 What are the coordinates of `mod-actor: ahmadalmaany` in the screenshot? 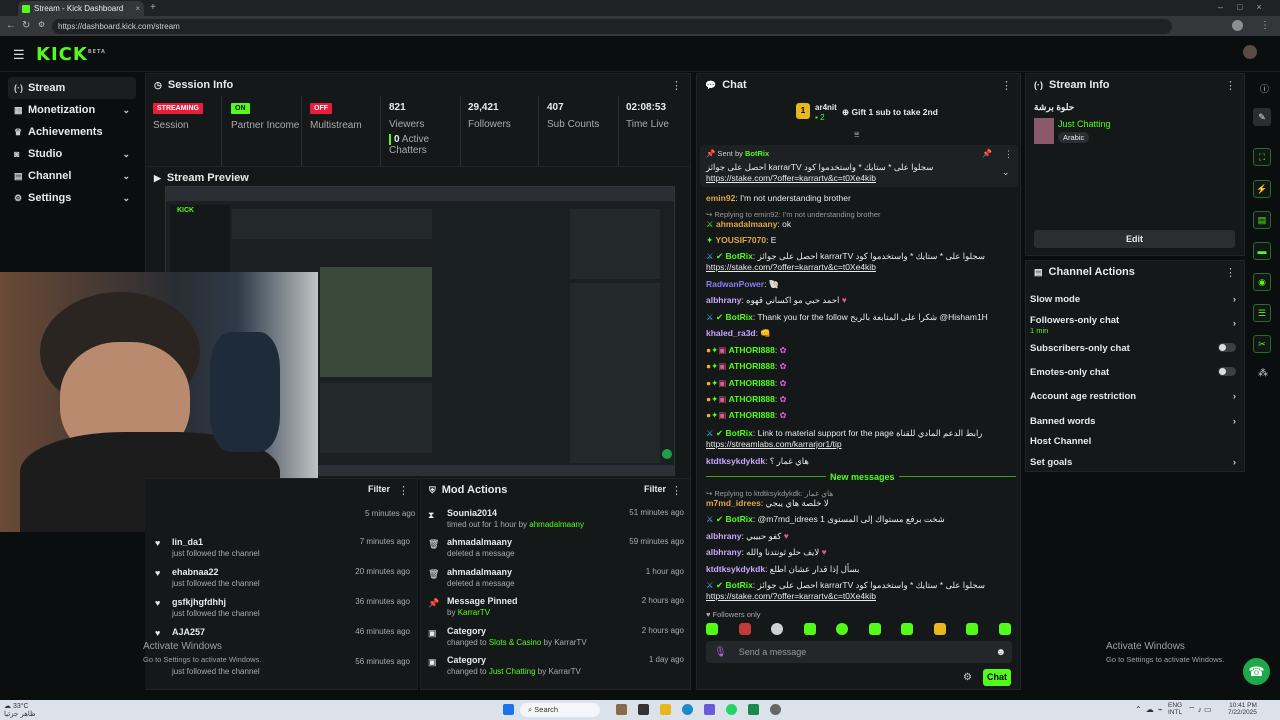 It's located at (556, 524).